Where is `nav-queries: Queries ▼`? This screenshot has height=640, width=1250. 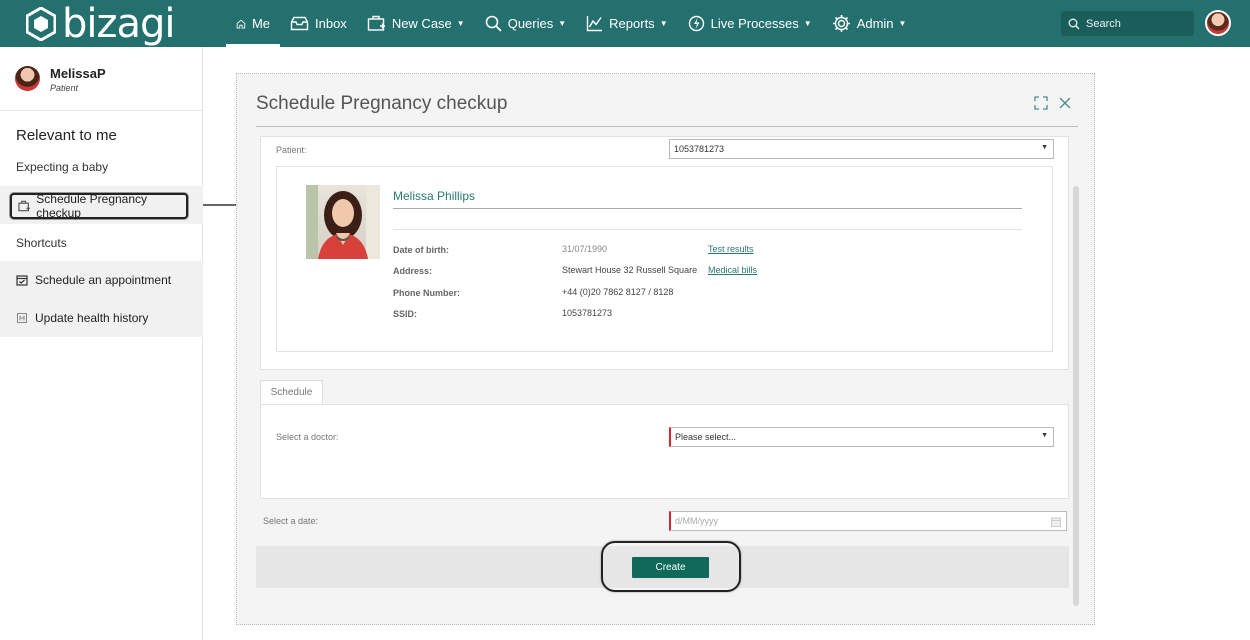
nav-queries: Queries ▼ is located at coordinates (525, 23).